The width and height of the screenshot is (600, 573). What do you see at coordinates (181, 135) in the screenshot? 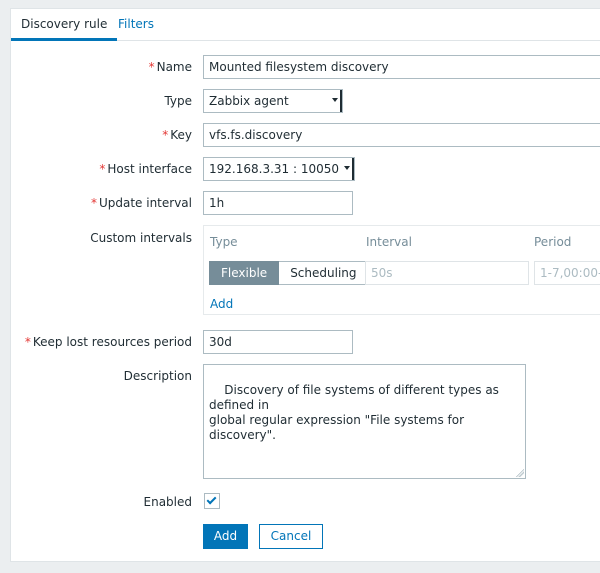
I see `key-label-text: Key` at bounding box center [181, 135].